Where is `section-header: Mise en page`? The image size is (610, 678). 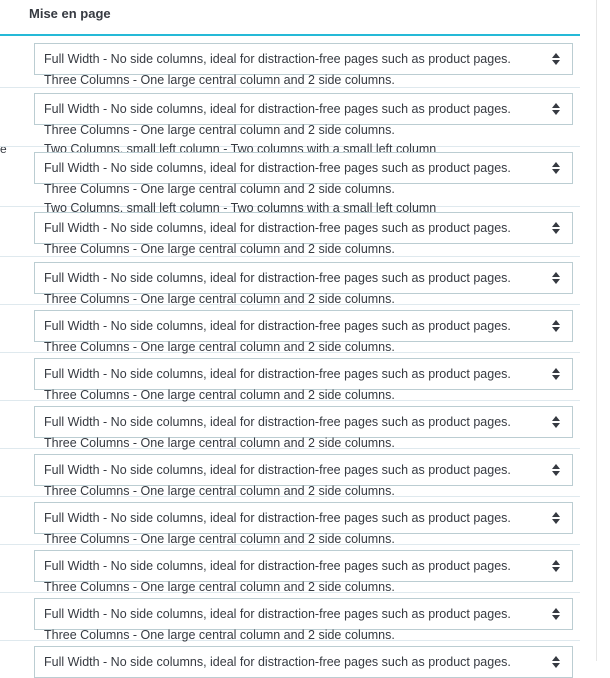
section-header: Mise en page is located at coordinates (290, 18).